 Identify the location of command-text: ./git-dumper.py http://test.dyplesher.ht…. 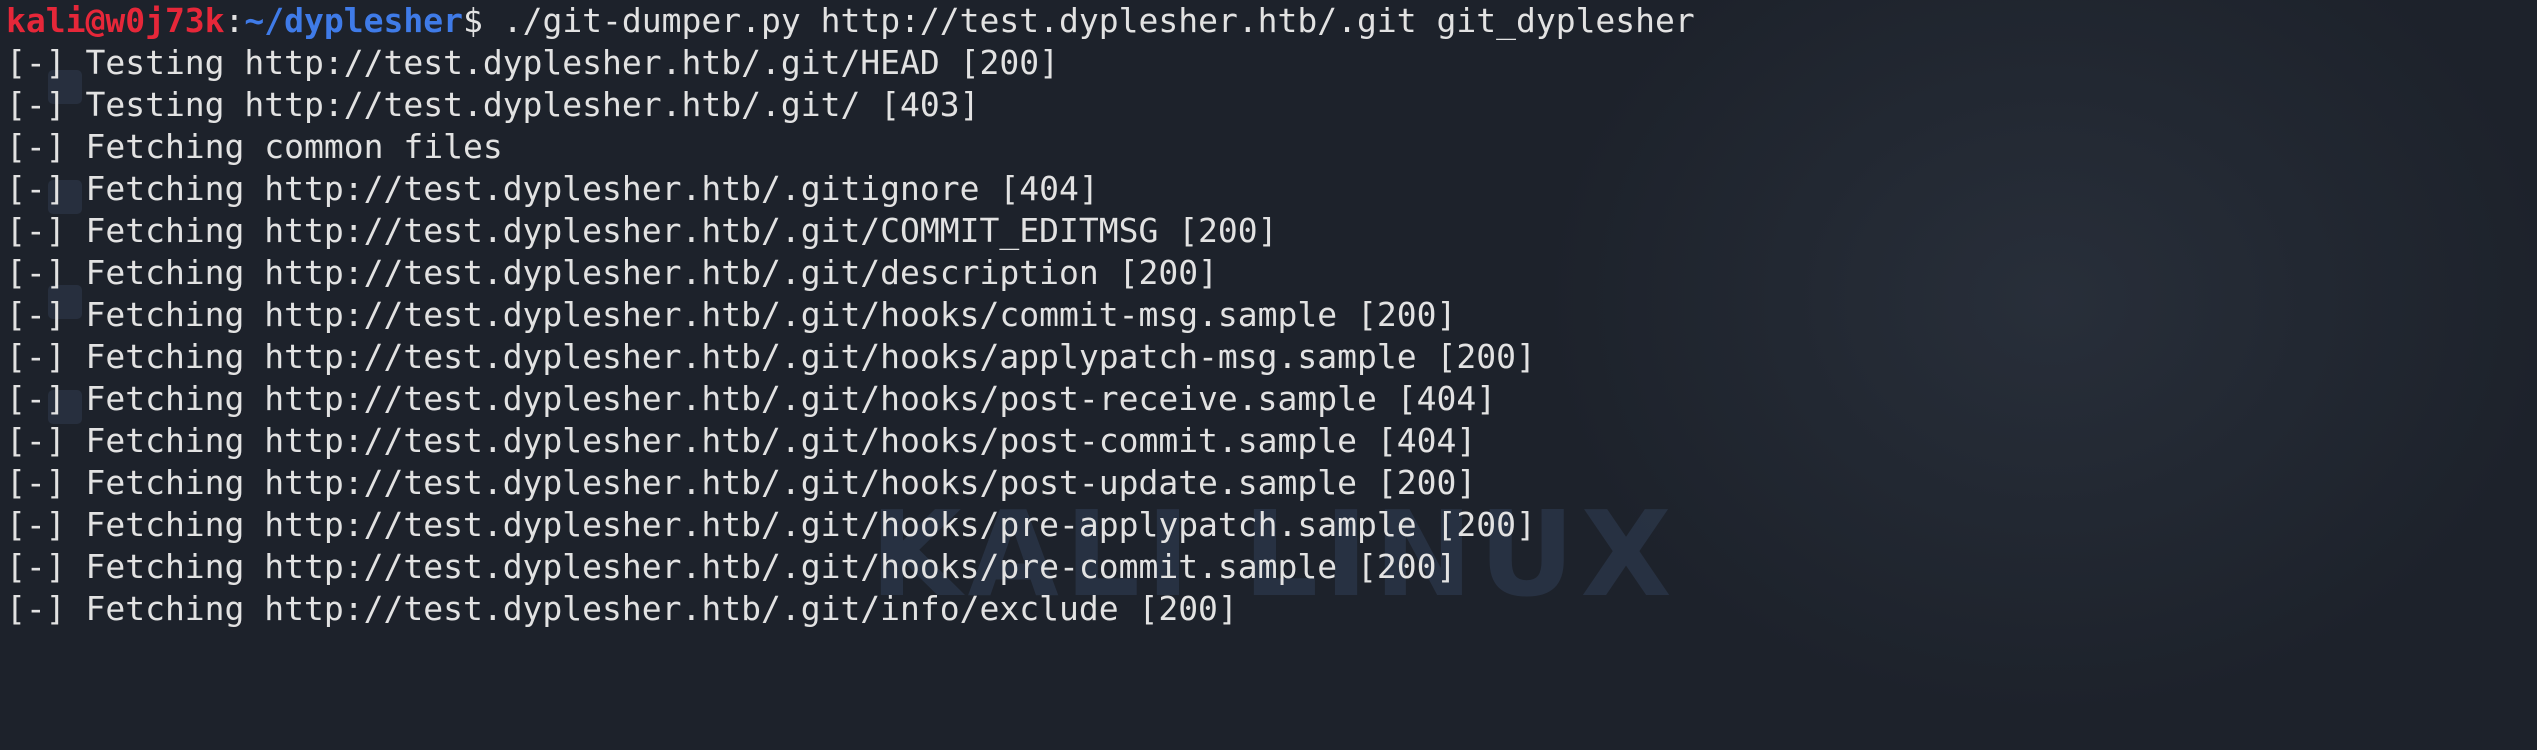
(1088, 20).